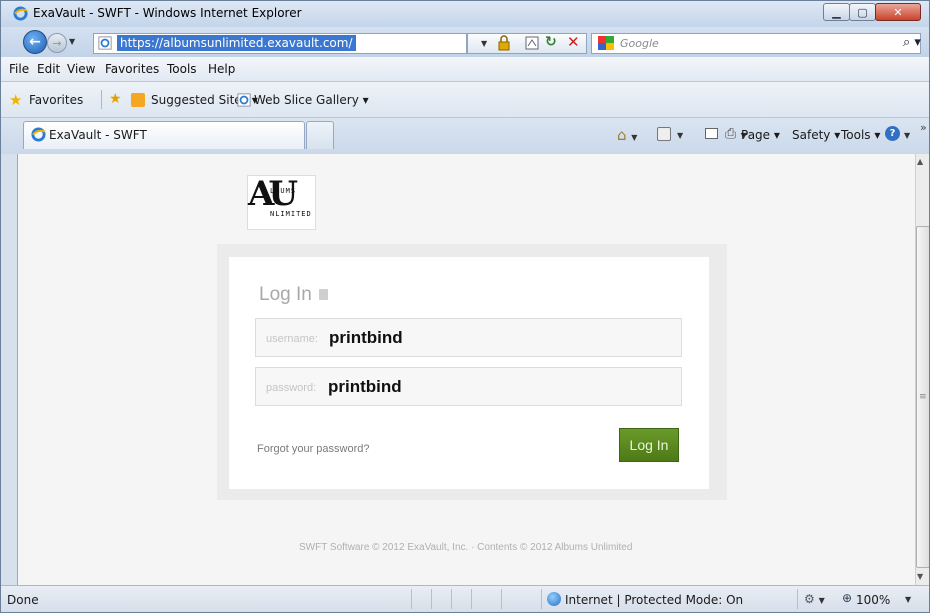  I want to click on more-commands-icon: », so click(923, 127).